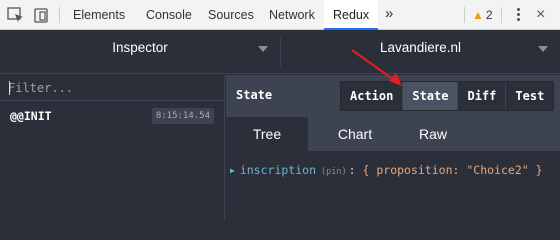 This screenshot has width=560, height=240. I want to click on text-cursor, so click(9, 88).